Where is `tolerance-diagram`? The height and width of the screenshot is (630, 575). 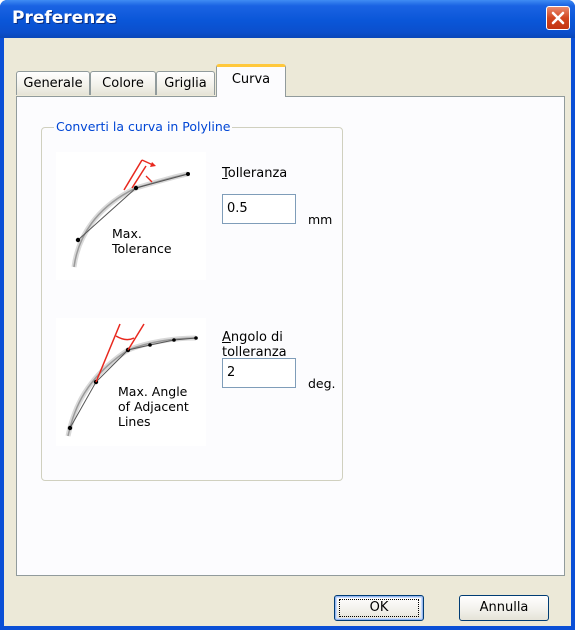
tolerance-diagram is located at coordinates (130, 213).